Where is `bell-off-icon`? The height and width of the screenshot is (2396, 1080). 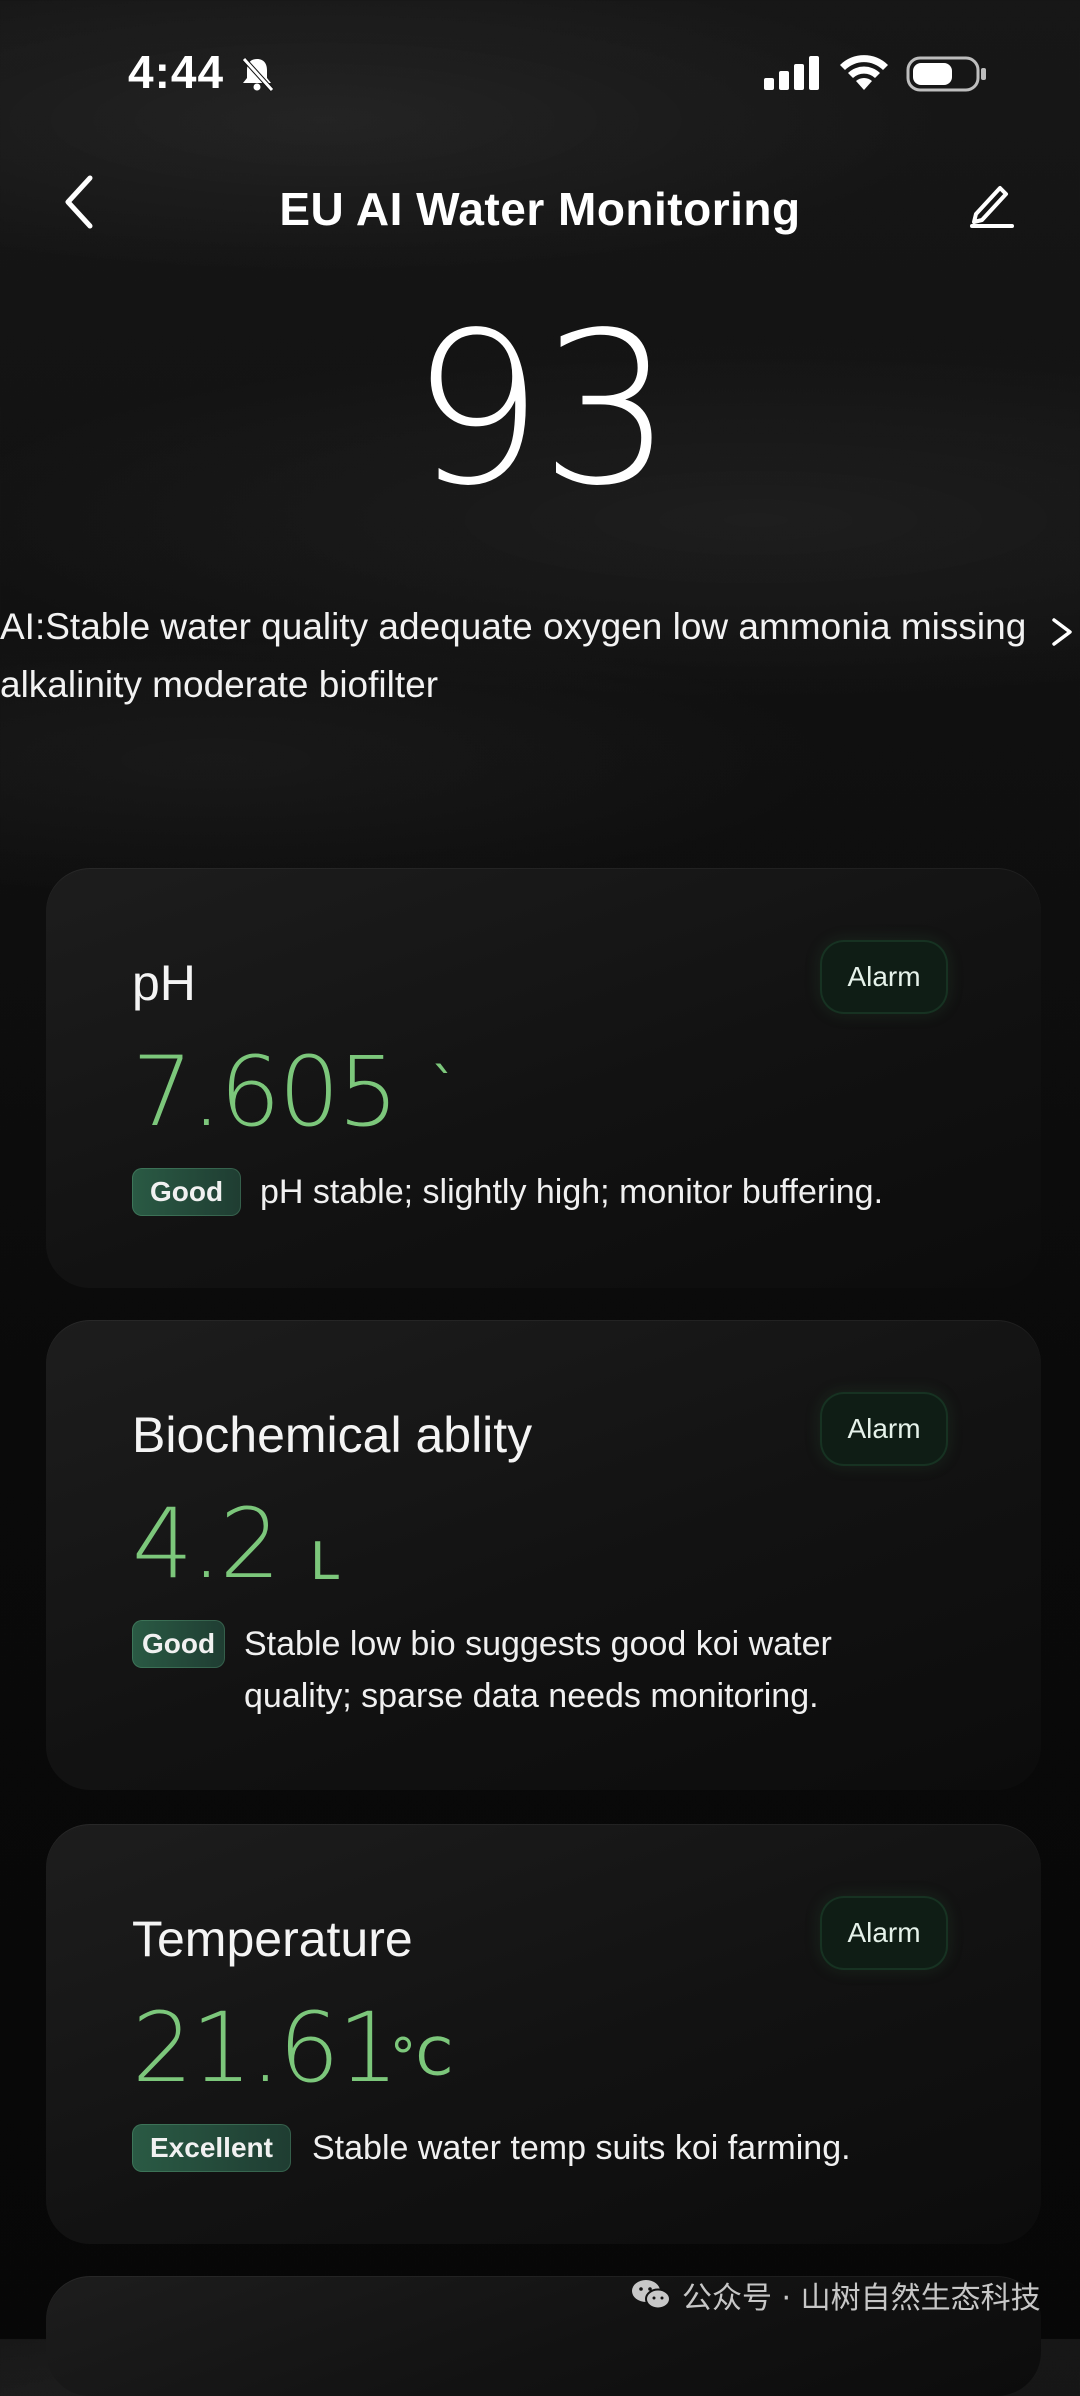
bell-off-icon is located at coordinates (258, 74).